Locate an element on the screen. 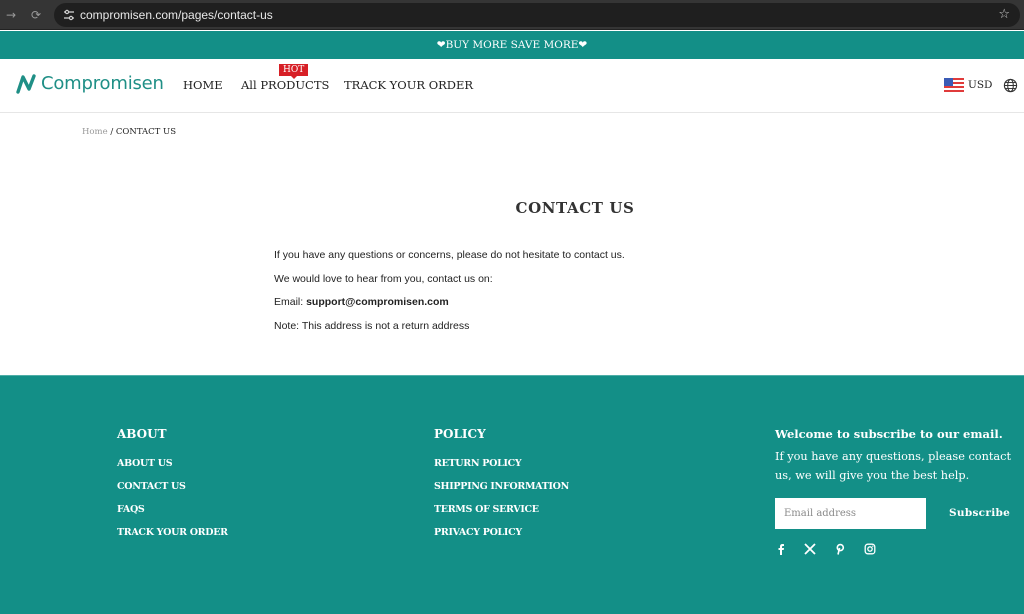  subscribe-button: Subscribe is located at coordinates (975, 513).